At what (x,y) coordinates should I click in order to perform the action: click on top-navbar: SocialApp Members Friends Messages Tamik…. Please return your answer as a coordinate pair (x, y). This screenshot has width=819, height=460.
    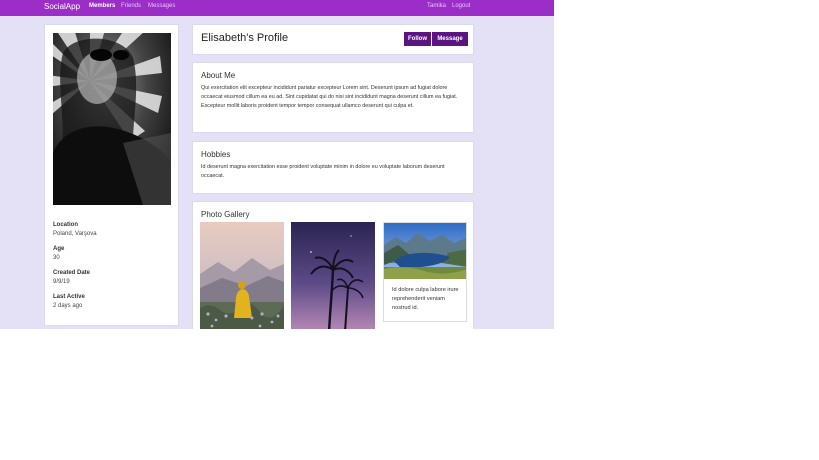
    Looking at the image, I should click on (277, 8).